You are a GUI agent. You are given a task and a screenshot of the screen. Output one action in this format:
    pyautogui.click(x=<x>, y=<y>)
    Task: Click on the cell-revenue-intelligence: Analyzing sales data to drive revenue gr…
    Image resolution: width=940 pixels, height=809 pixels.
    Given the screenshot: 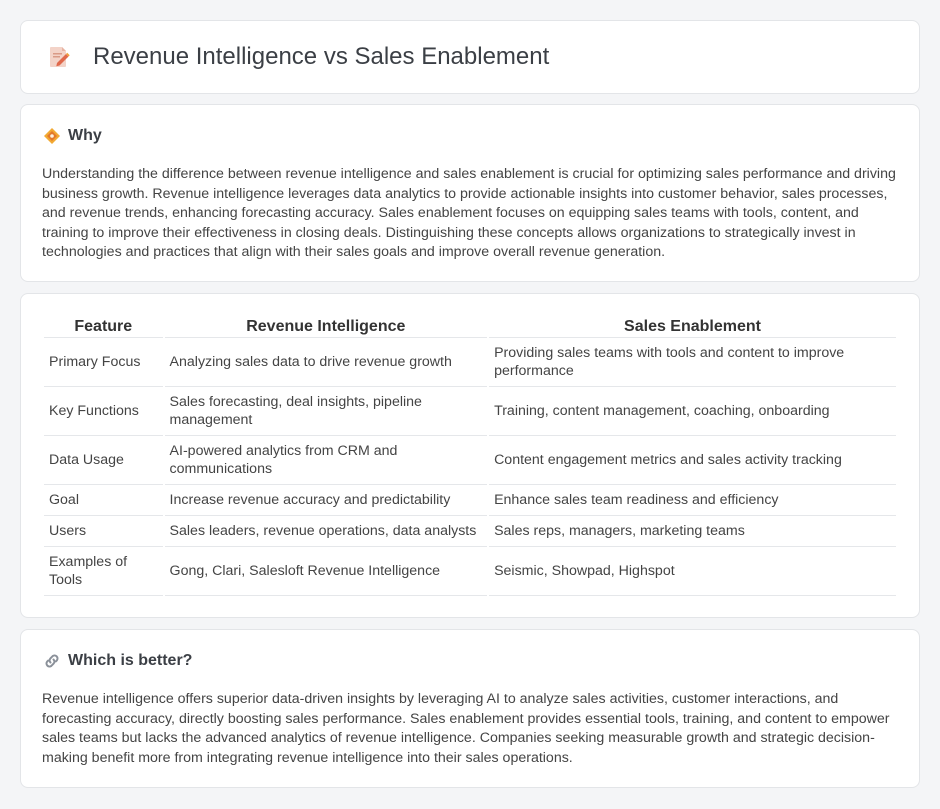 What is the action you would take?
    pyautogui.click(x=326, y=362)
    